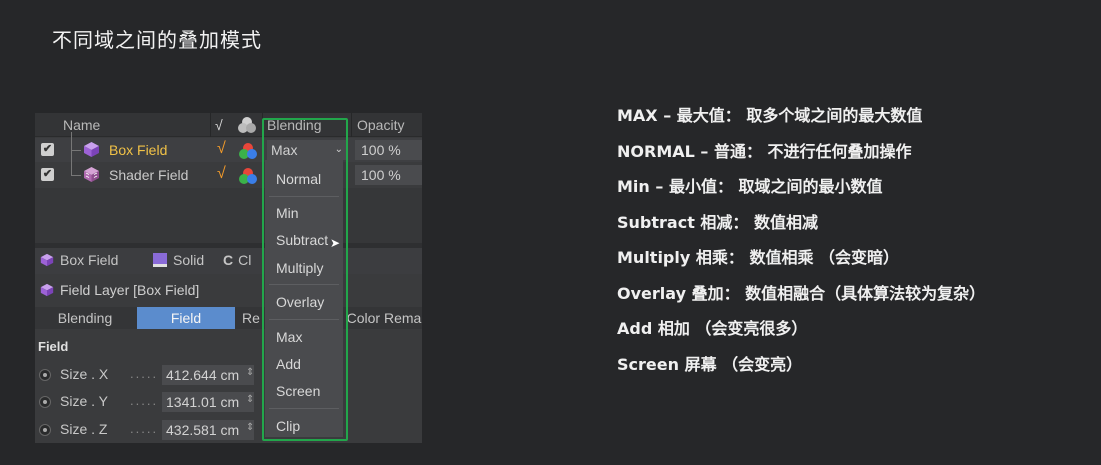 Image resolution: width=1101 pixels, height=465 pixels. I want to click on note-multiply: Multiply 相乘： 数值相乘 （会变暗）, so click(758, 257).